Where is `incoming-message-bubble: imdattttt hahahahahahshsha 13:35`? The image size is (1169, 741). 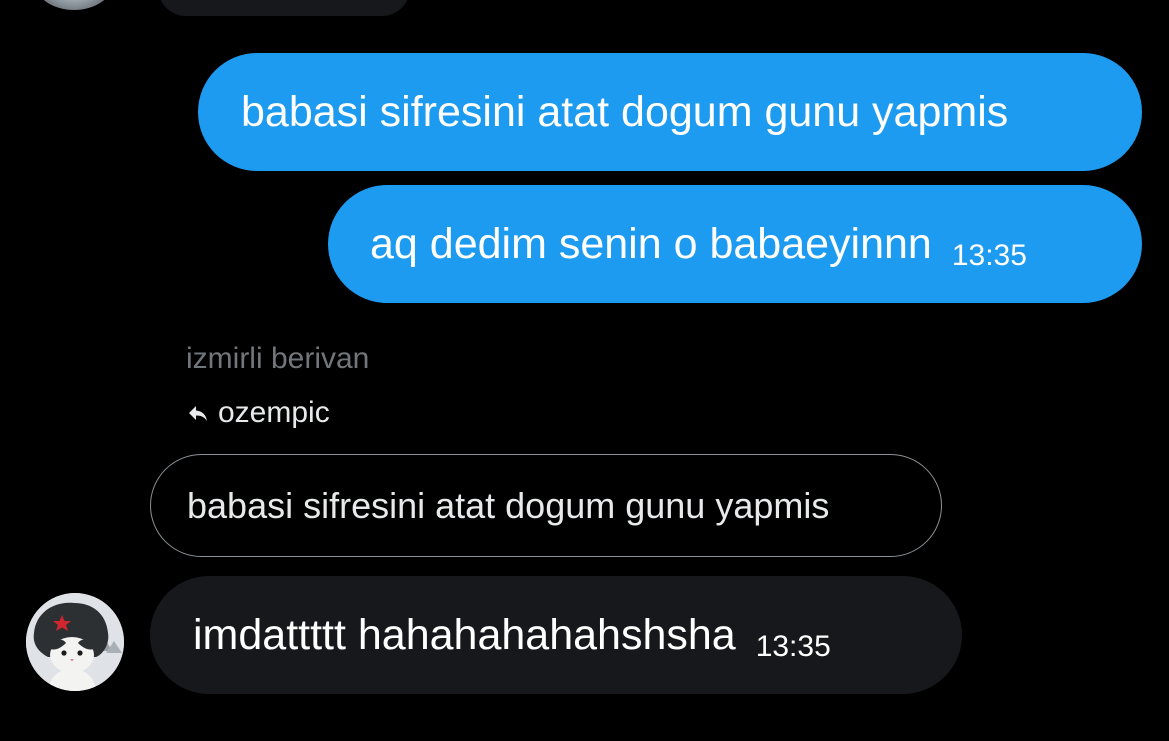 incoming-message-bubble: imdattttt hahahahahahshsha 13:35 is located at coordinates (556, 635).